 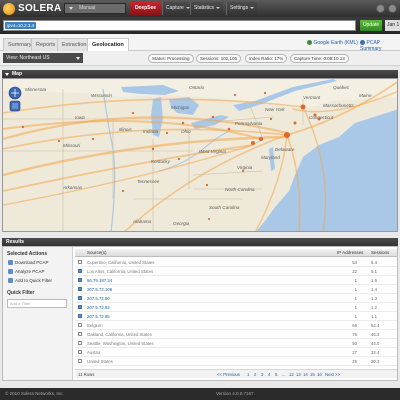 What do you see at coordinates (291, 374) in the screenshot?
I see `page-link: 12` at bounding box center [291, 374].